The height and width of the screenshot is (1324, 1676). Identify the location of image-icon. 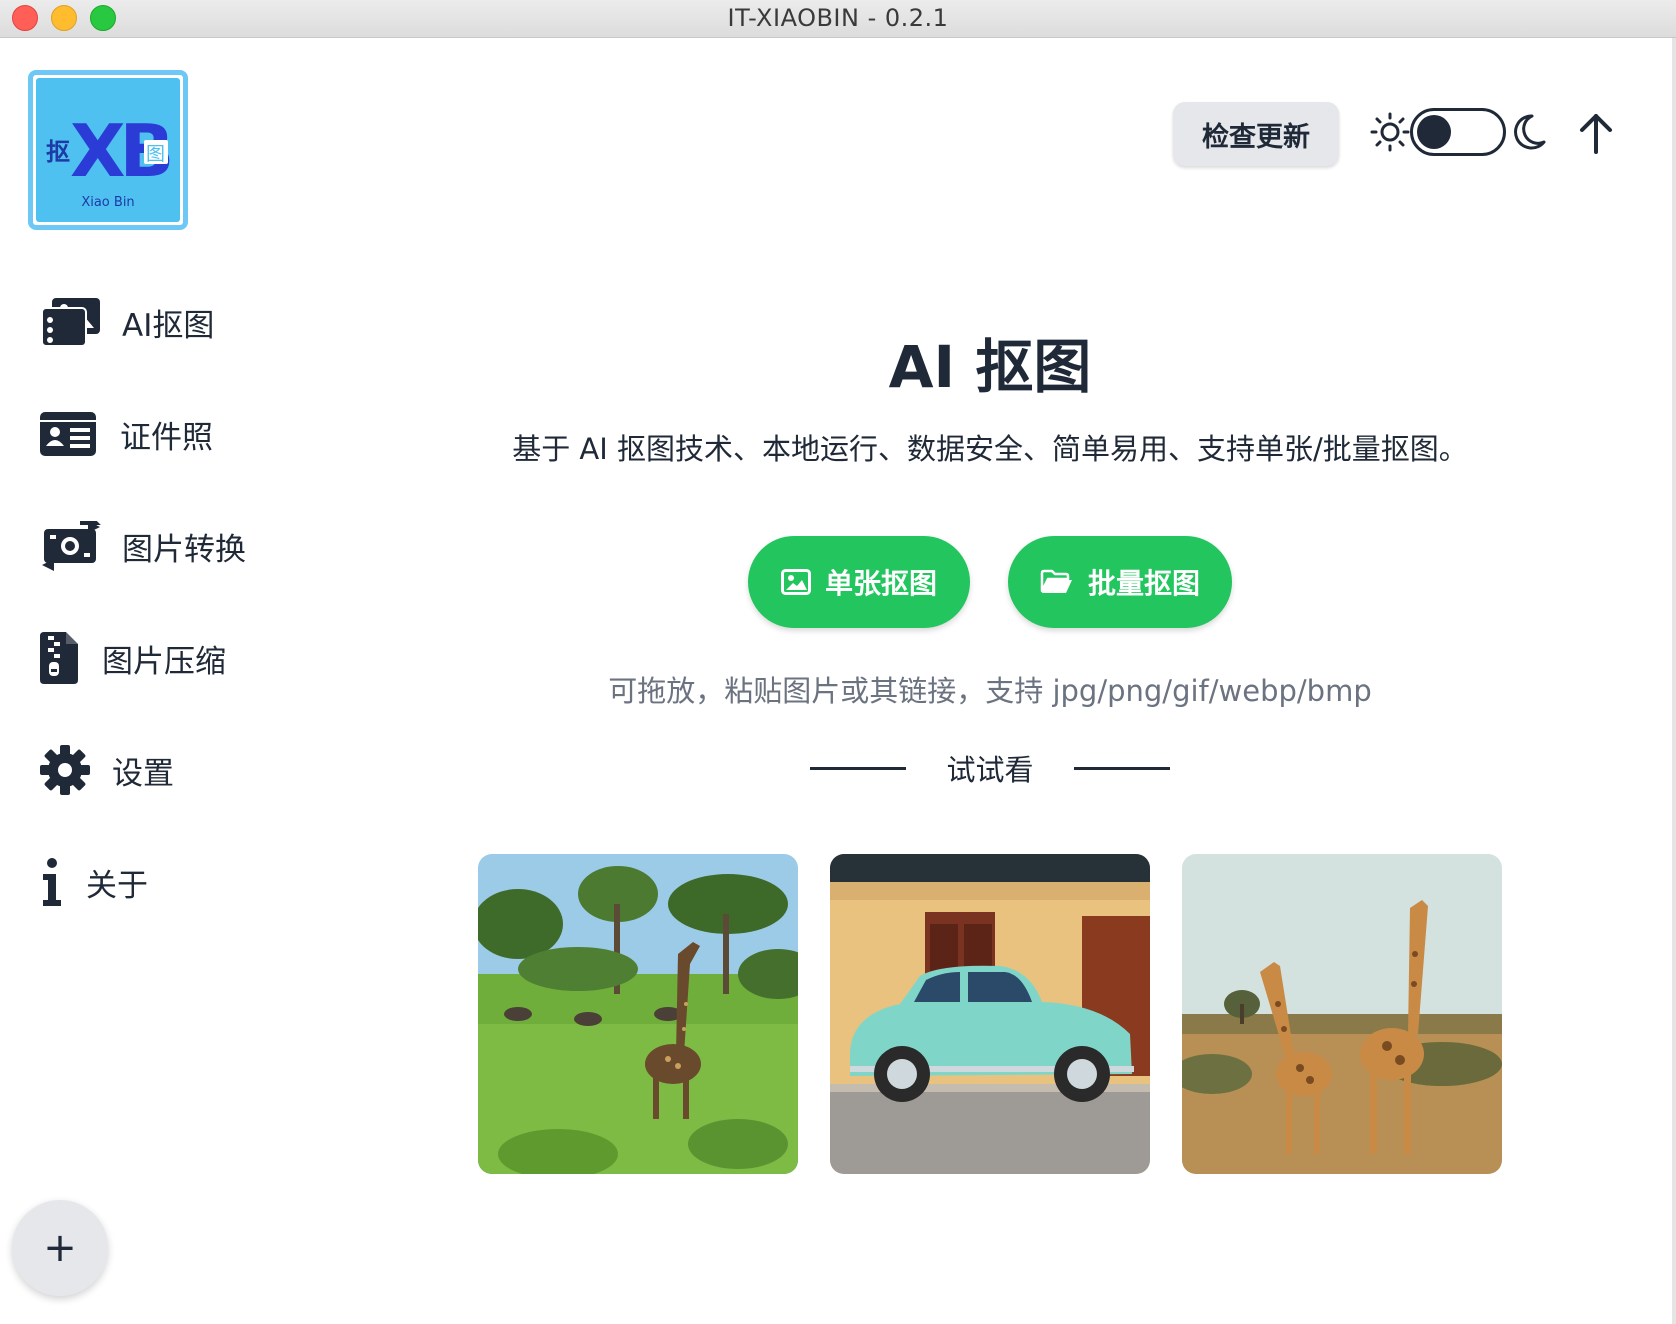
(796, 582).